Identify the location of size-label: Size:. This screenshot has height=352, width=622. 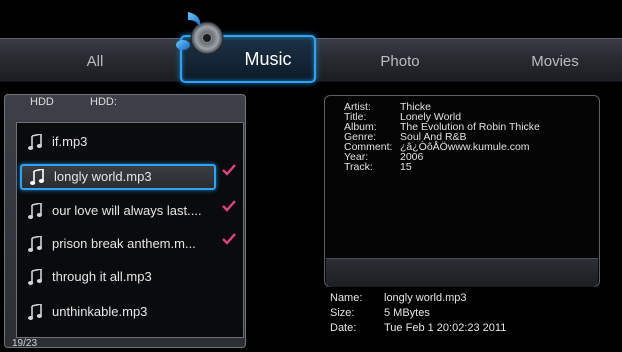
(342, 313).